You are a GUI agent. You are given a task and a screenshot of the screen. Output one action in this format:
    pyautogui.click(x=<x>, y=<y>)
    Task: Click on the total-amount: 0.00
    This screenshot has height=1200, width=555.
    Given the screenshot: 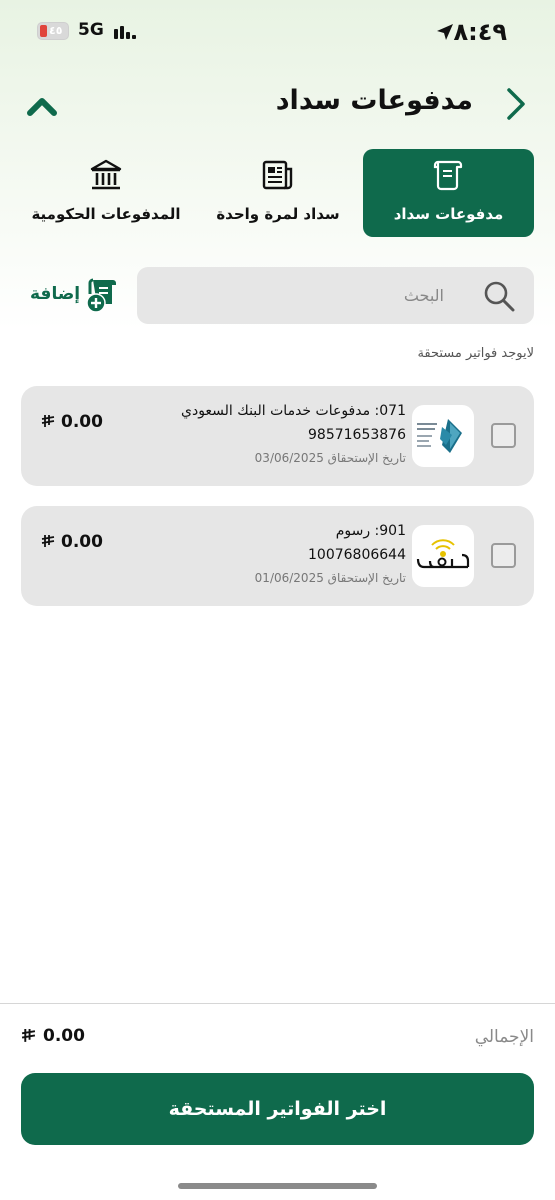 What is the action you would take?
    pyautogui.click(x=53, y=1036)
    